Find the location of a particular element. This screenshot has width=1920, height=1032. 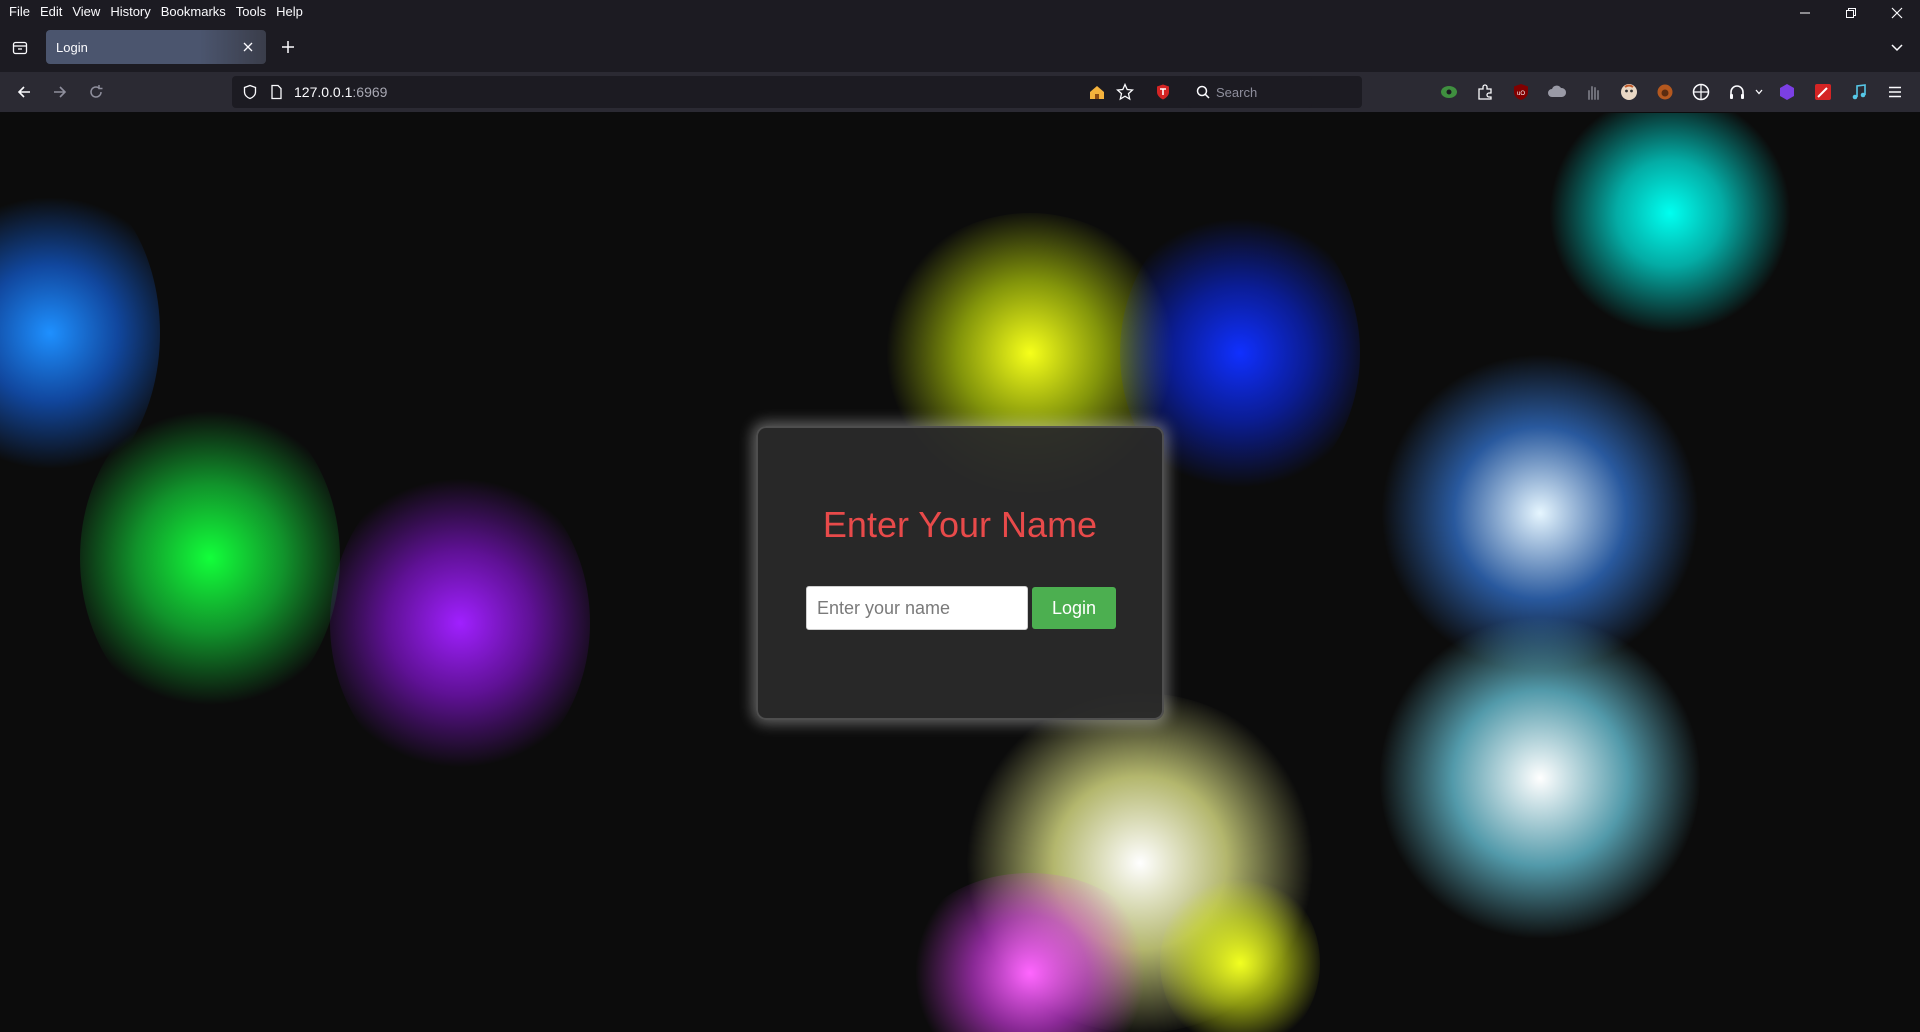

page-info-icon is located at coordinates (276, 92).